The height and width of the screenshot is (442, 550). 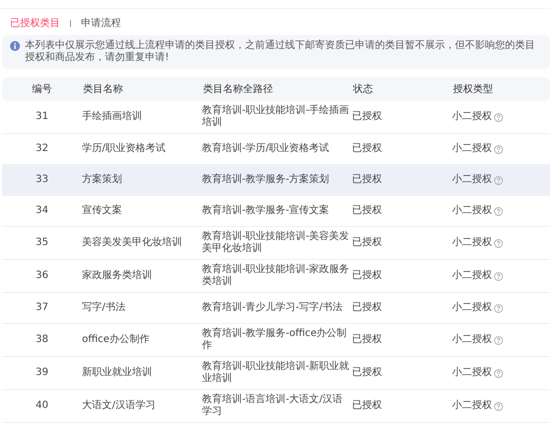 What do you see at coordinates (276, 116) in the screenshot?
I see `table-cell: 教育培训-职业技能培训-手绘插画培训` at bounding box center [276, 116].